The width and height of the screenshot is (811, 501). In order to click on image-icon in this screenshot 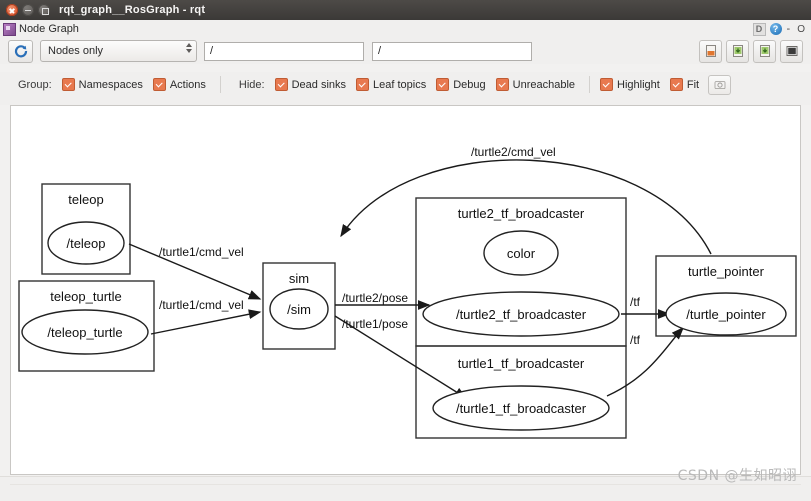, I will do `click(791, 51)`.